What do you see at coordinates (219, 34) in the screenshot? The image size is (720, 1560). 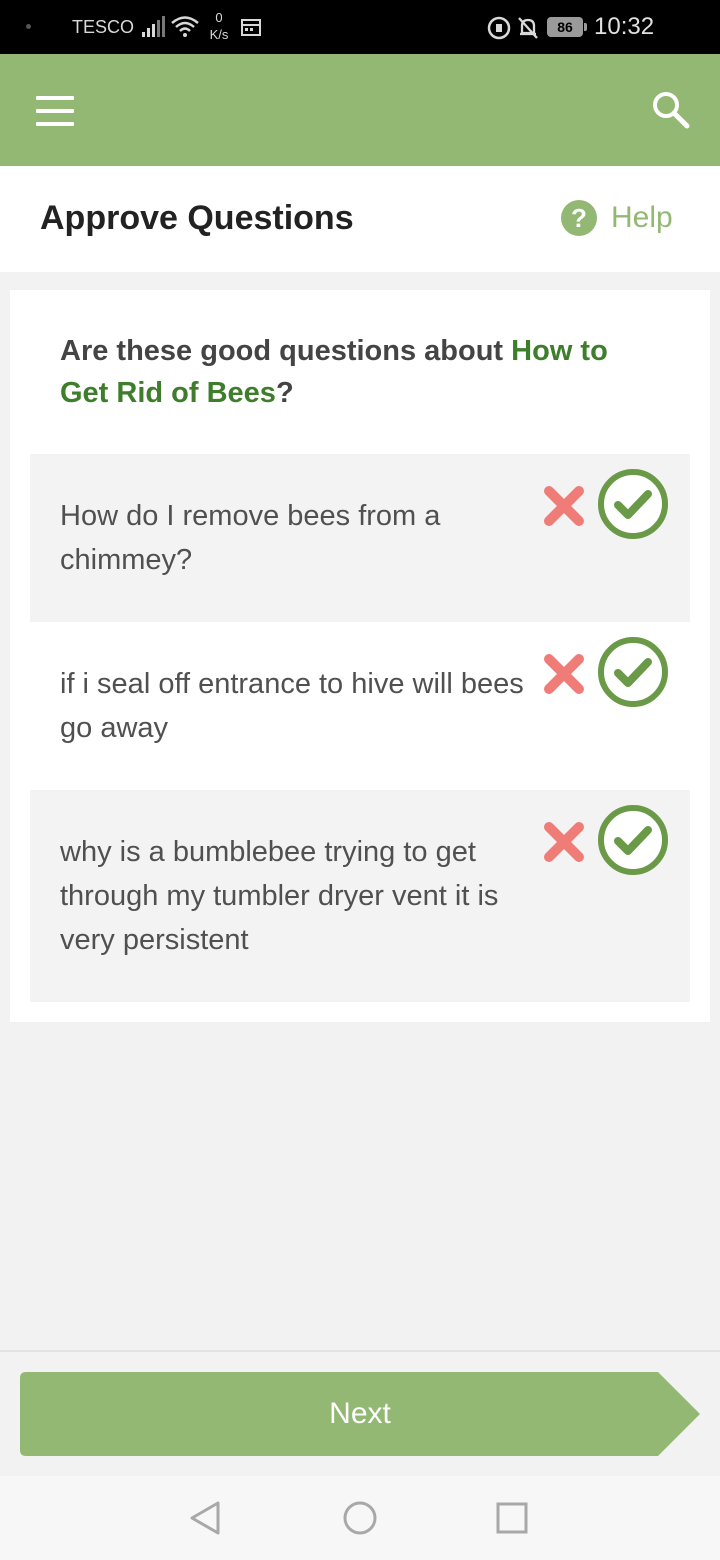 I see `network-speed-unit: K/s` at bounding box center [219, 34].